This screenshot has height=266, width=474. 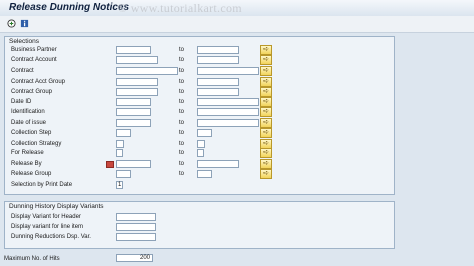 I want to click on date-id-to-label: to, so click(x=182, y=102).